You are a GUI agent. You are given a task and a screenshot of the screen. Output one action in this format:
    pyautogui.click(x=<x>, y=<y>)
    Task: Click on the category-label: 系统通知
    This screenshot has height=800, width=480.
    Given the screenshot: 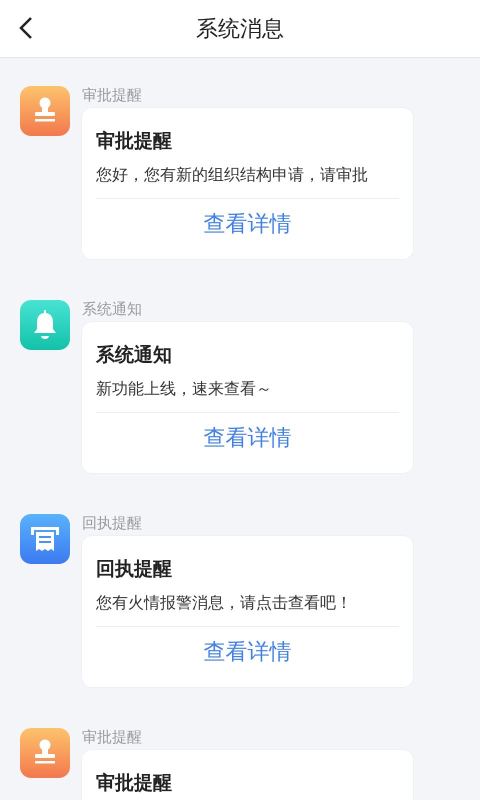 What is the action you would take?
    pyautogui.click(x=112, y=309)
    